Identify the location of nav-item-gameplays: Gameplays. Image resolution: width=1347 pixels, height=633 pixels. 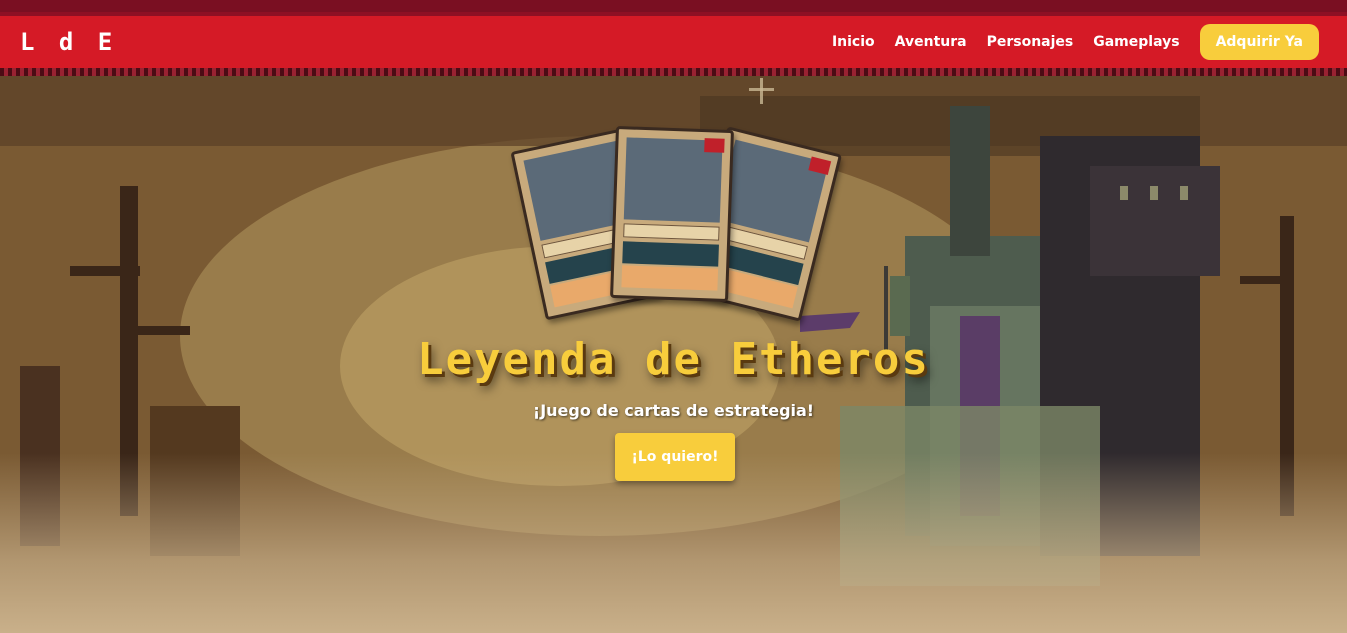
(1136, 42).